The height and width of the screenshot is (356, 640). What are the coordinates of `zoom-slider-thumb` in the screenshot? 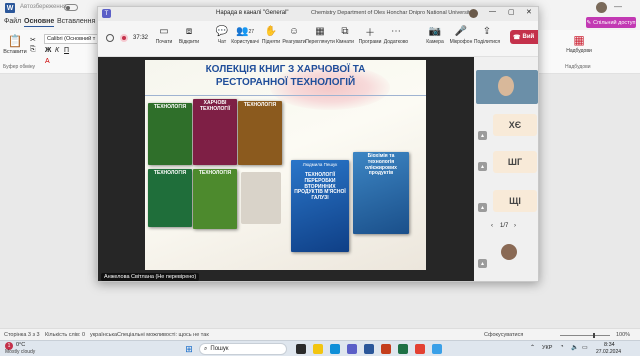 It's located at (594, 335).